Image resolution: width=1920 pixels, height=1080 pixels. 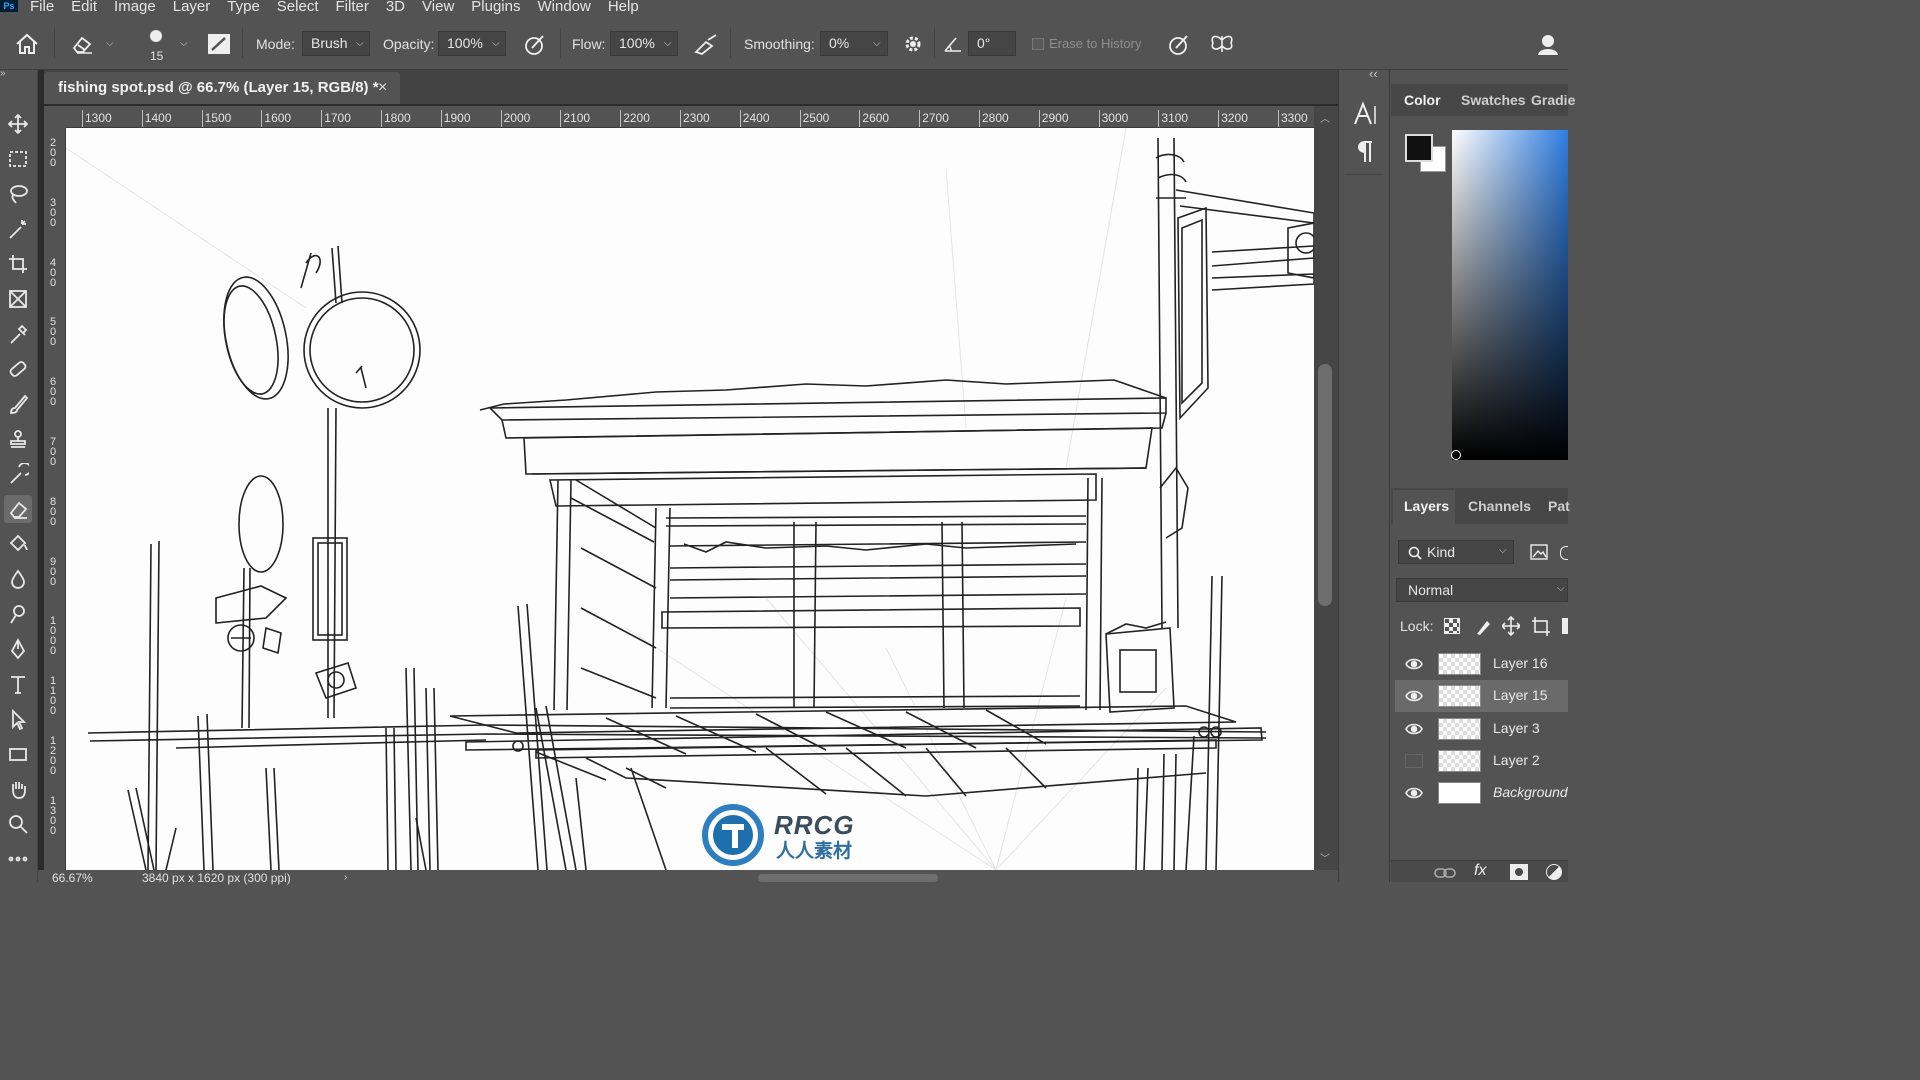 I want to click on pressure-size-icon, so click(x=1179, y=44).